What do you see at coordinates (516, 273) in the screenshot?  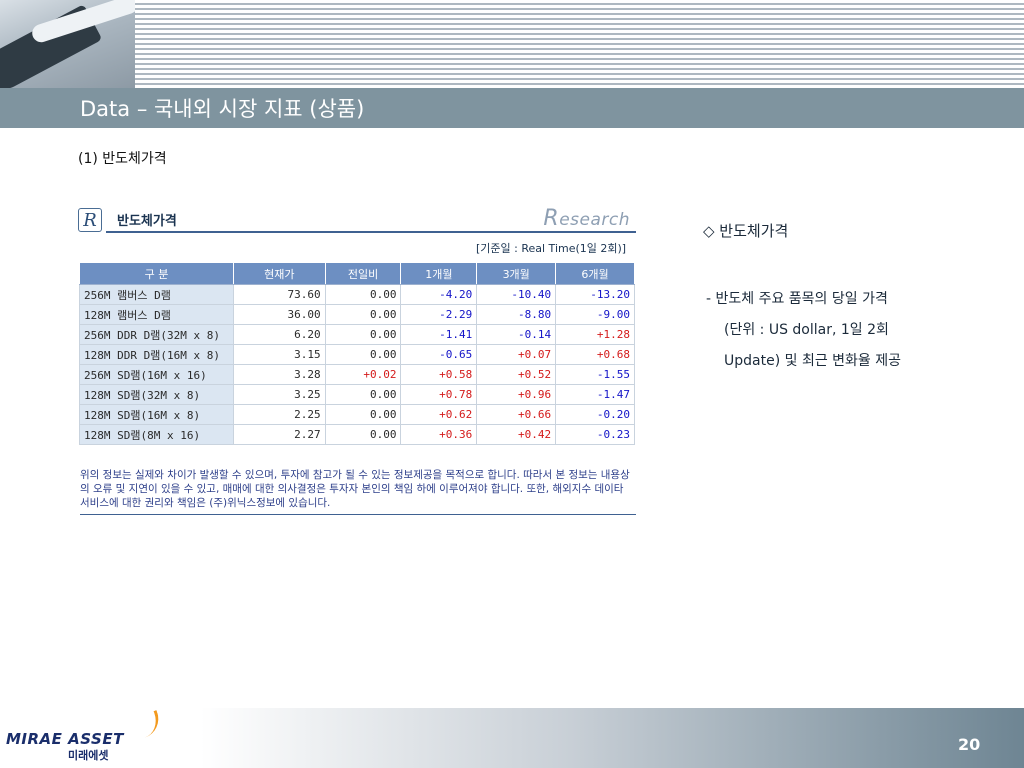 I see `column-header: 3개월` at bounding box center [516, 273].